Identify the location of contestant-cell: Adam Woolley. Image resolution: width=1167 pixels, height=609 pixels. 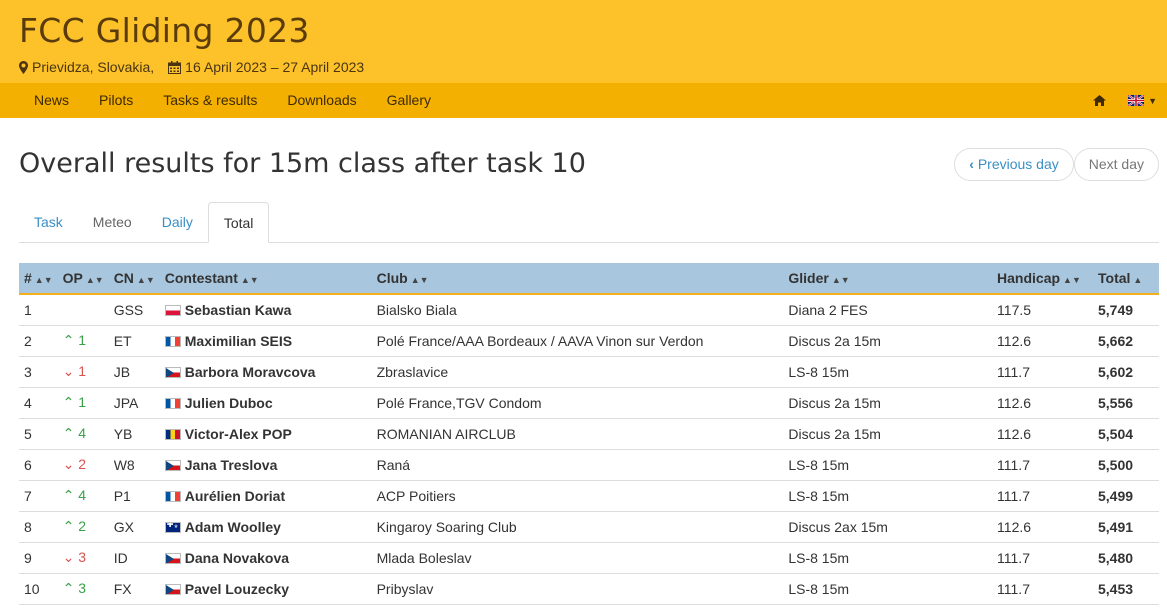
(265, 527).